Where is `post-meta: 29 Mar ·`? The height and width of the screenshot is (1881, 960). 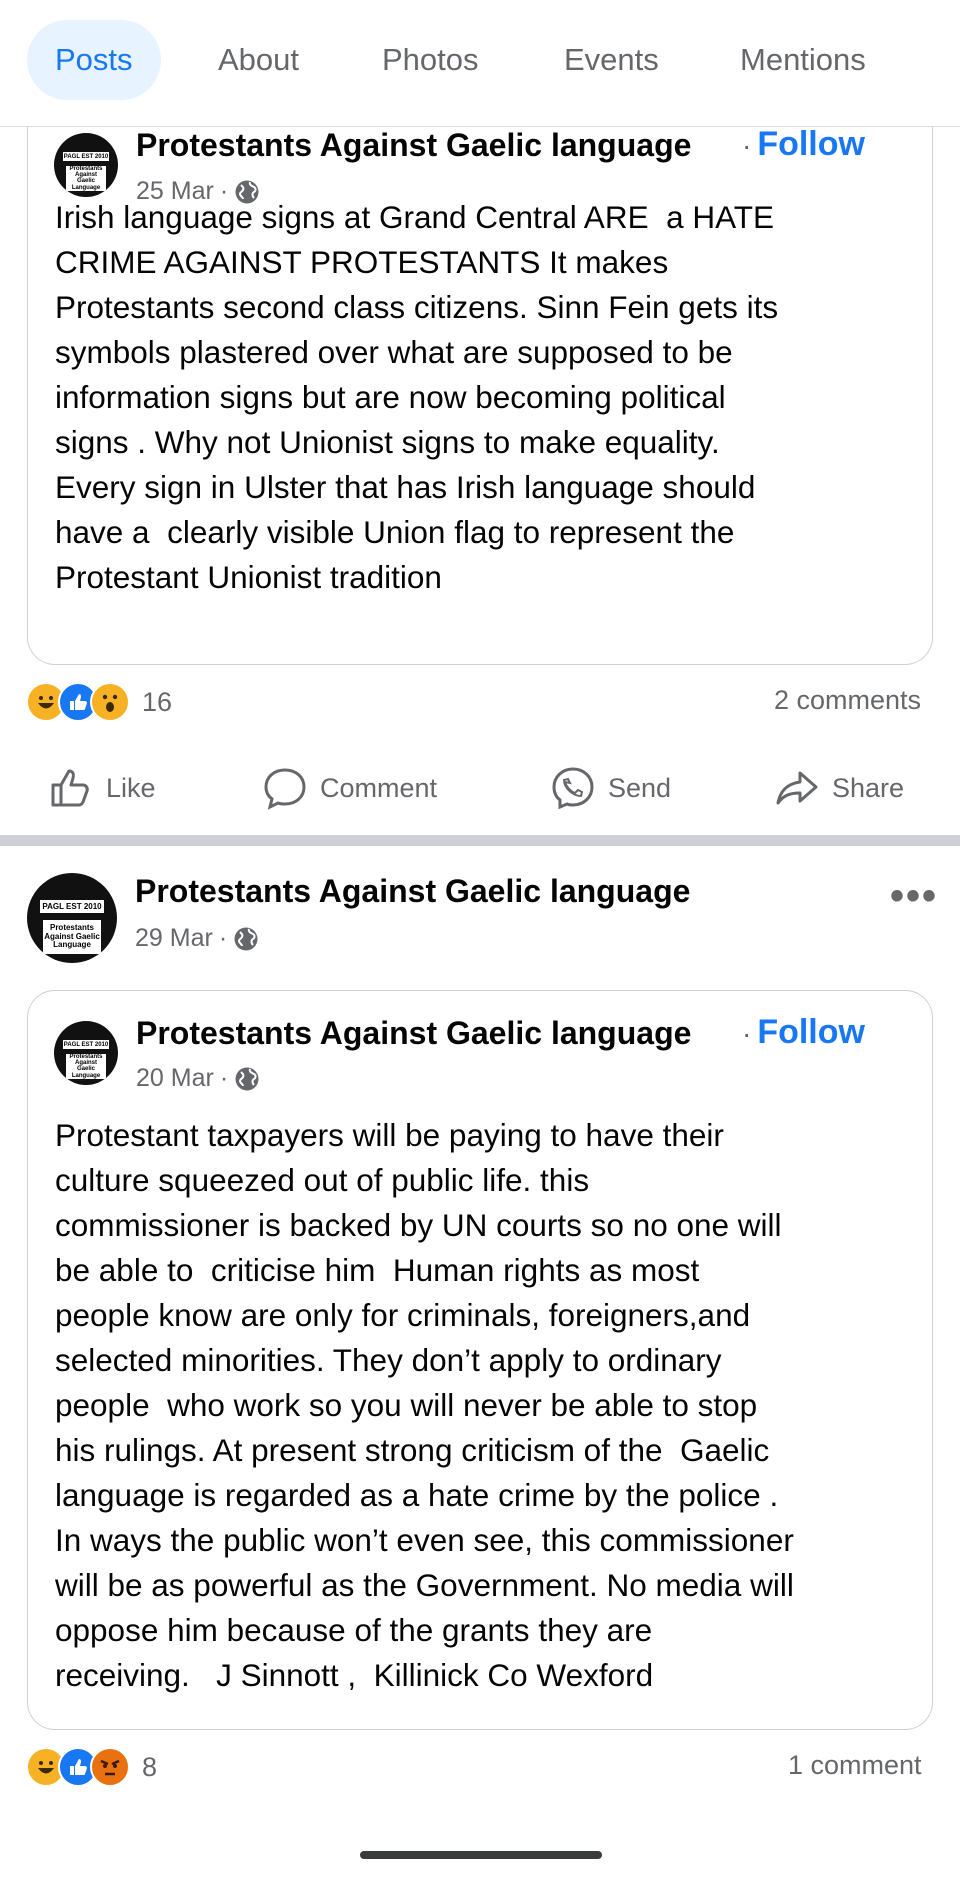
post-meta: 29 Mar · is located at coordinates (197, 938).